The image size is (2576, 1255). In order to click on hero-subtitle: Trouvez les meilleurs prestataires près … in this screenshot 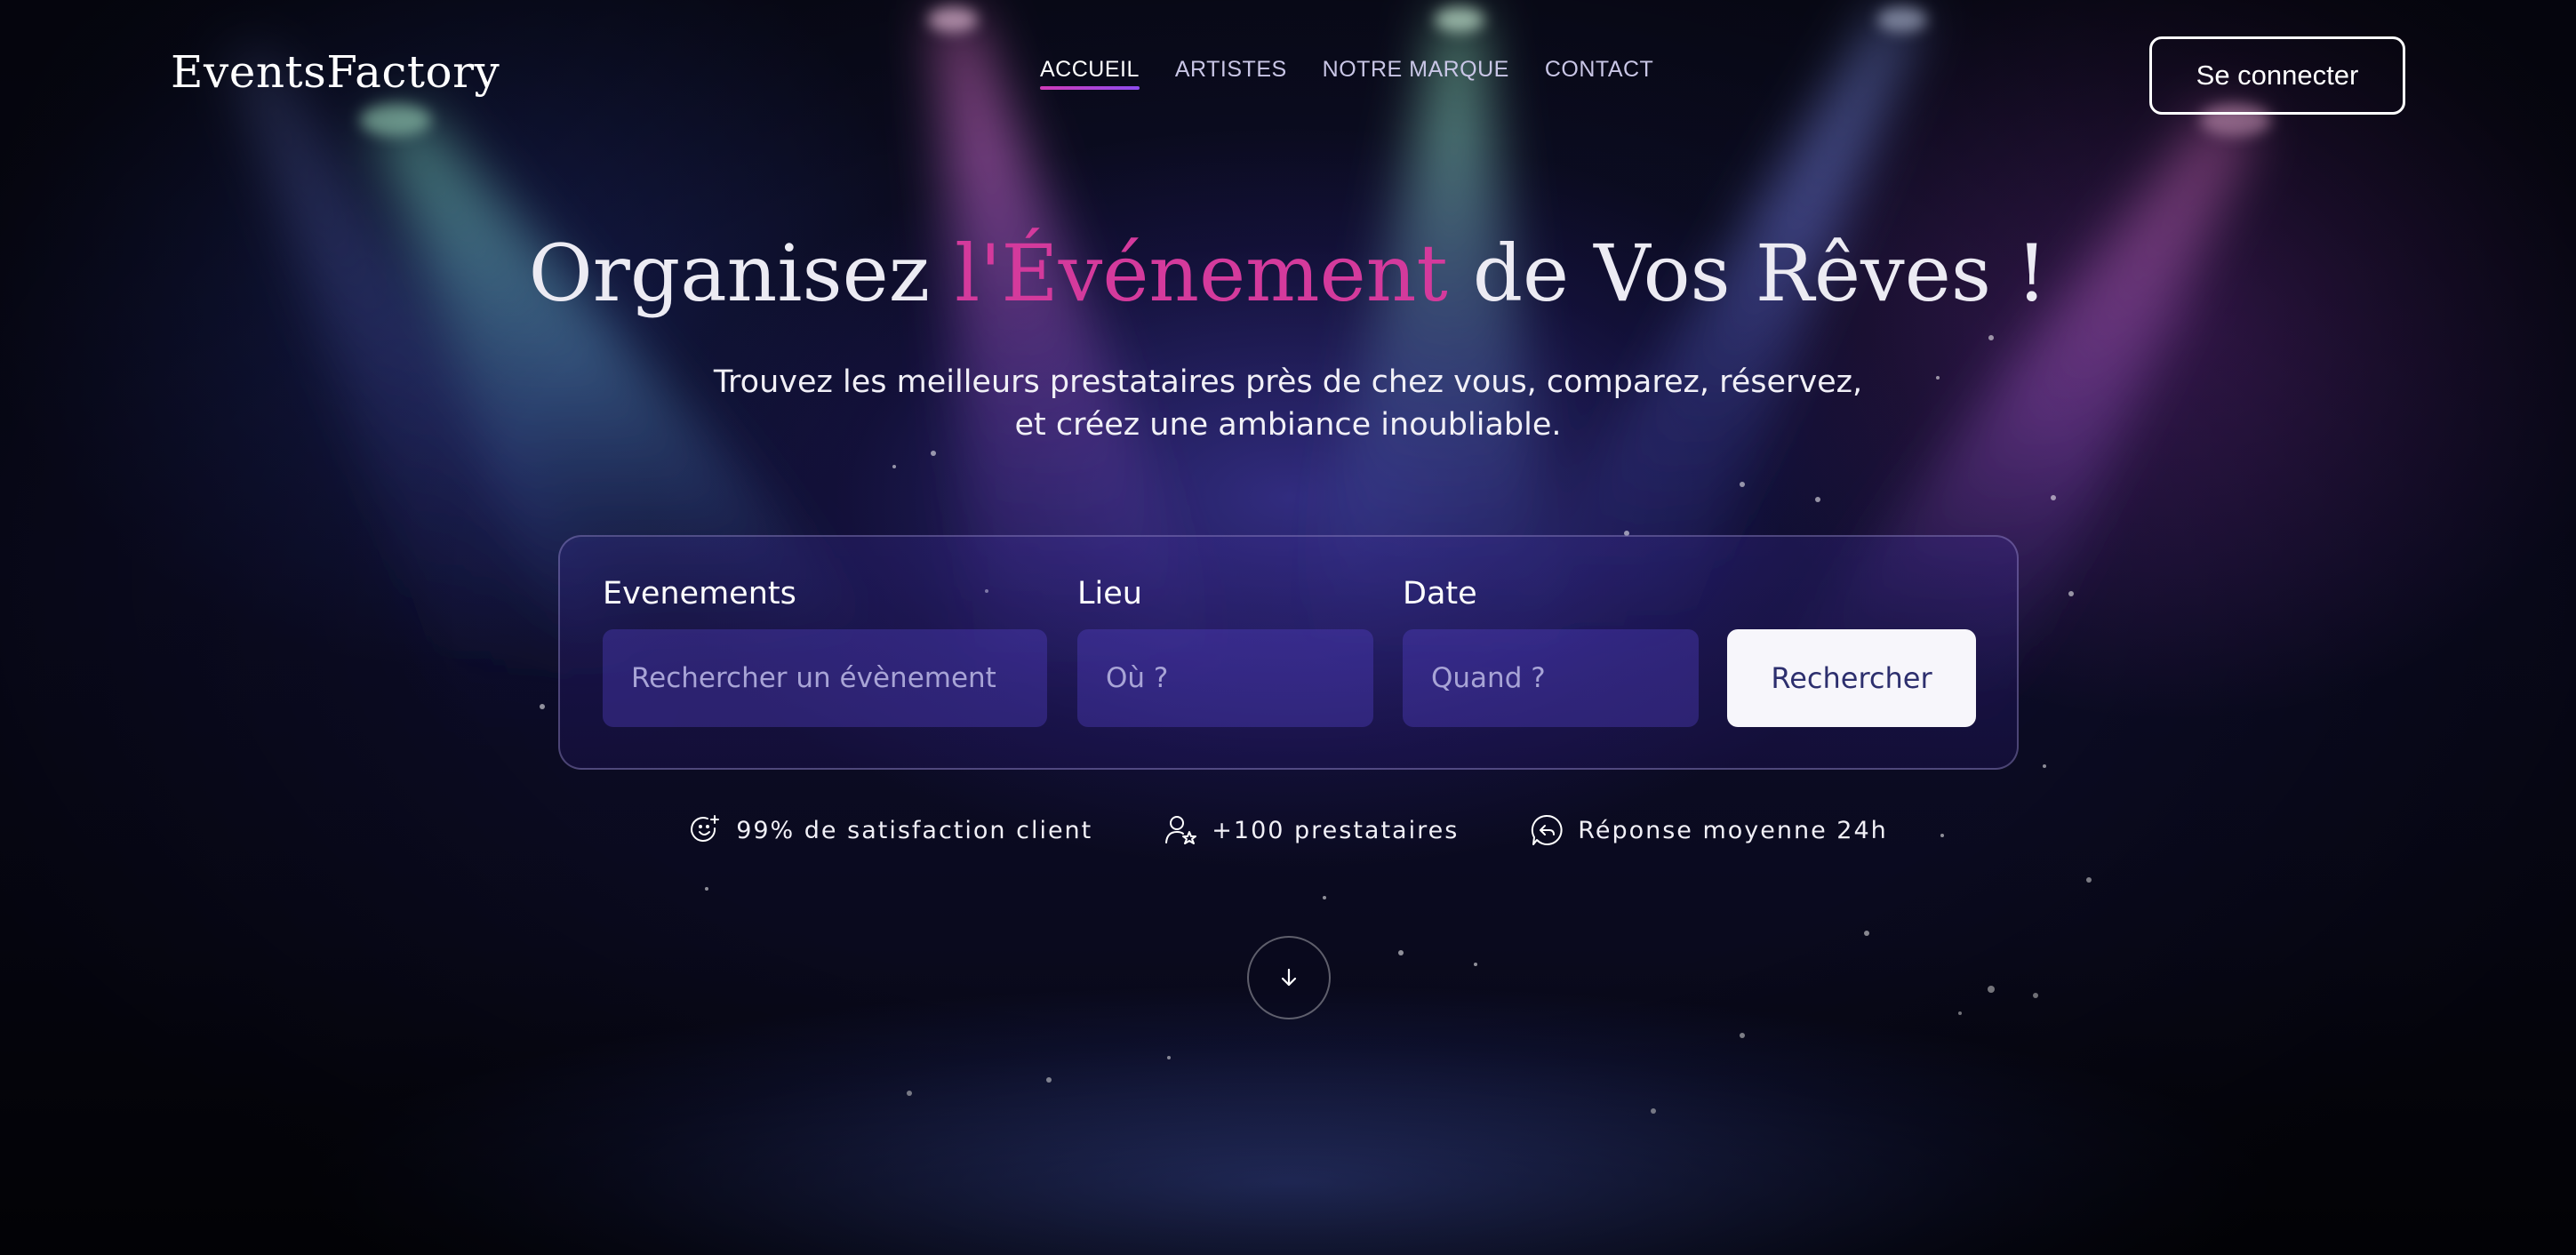, I will do `click(1288, 403)`.